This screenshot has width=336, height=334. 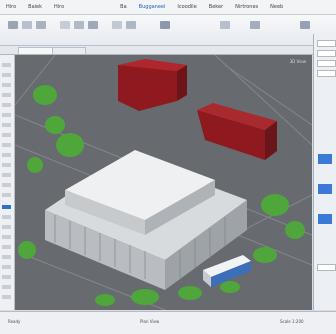 I want to click on select-tool-icon, so click(x=13, y=25).